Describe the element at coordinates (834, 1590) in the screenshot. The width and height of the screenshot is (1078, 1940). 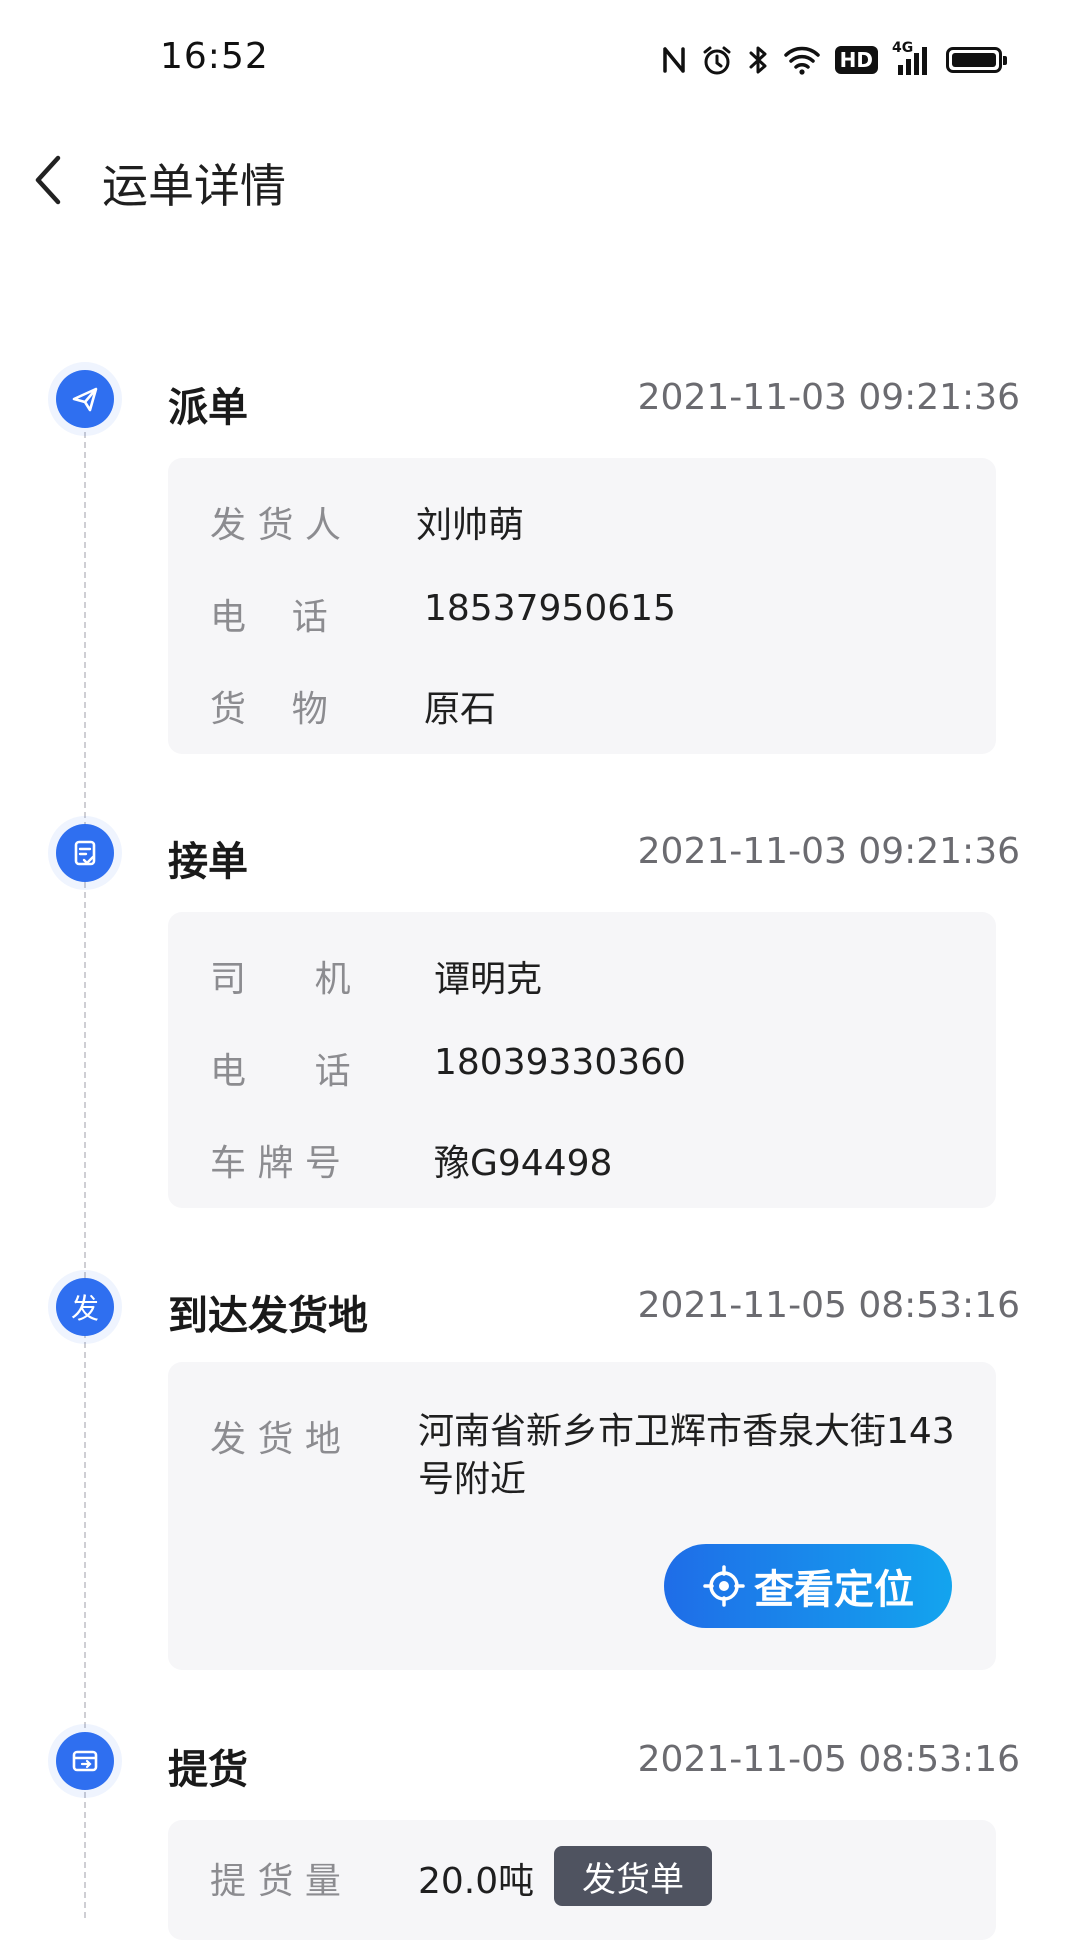
I see `view-location-label: 查看定位` at that location.